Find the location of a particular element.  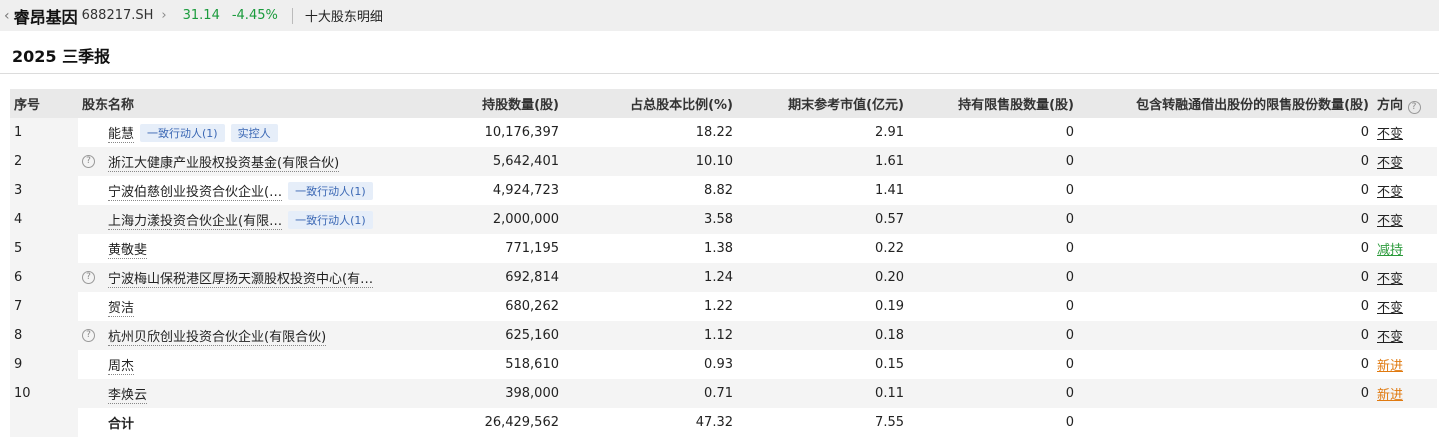

direction-label: 方向 is located at coordinates (1390, 105).